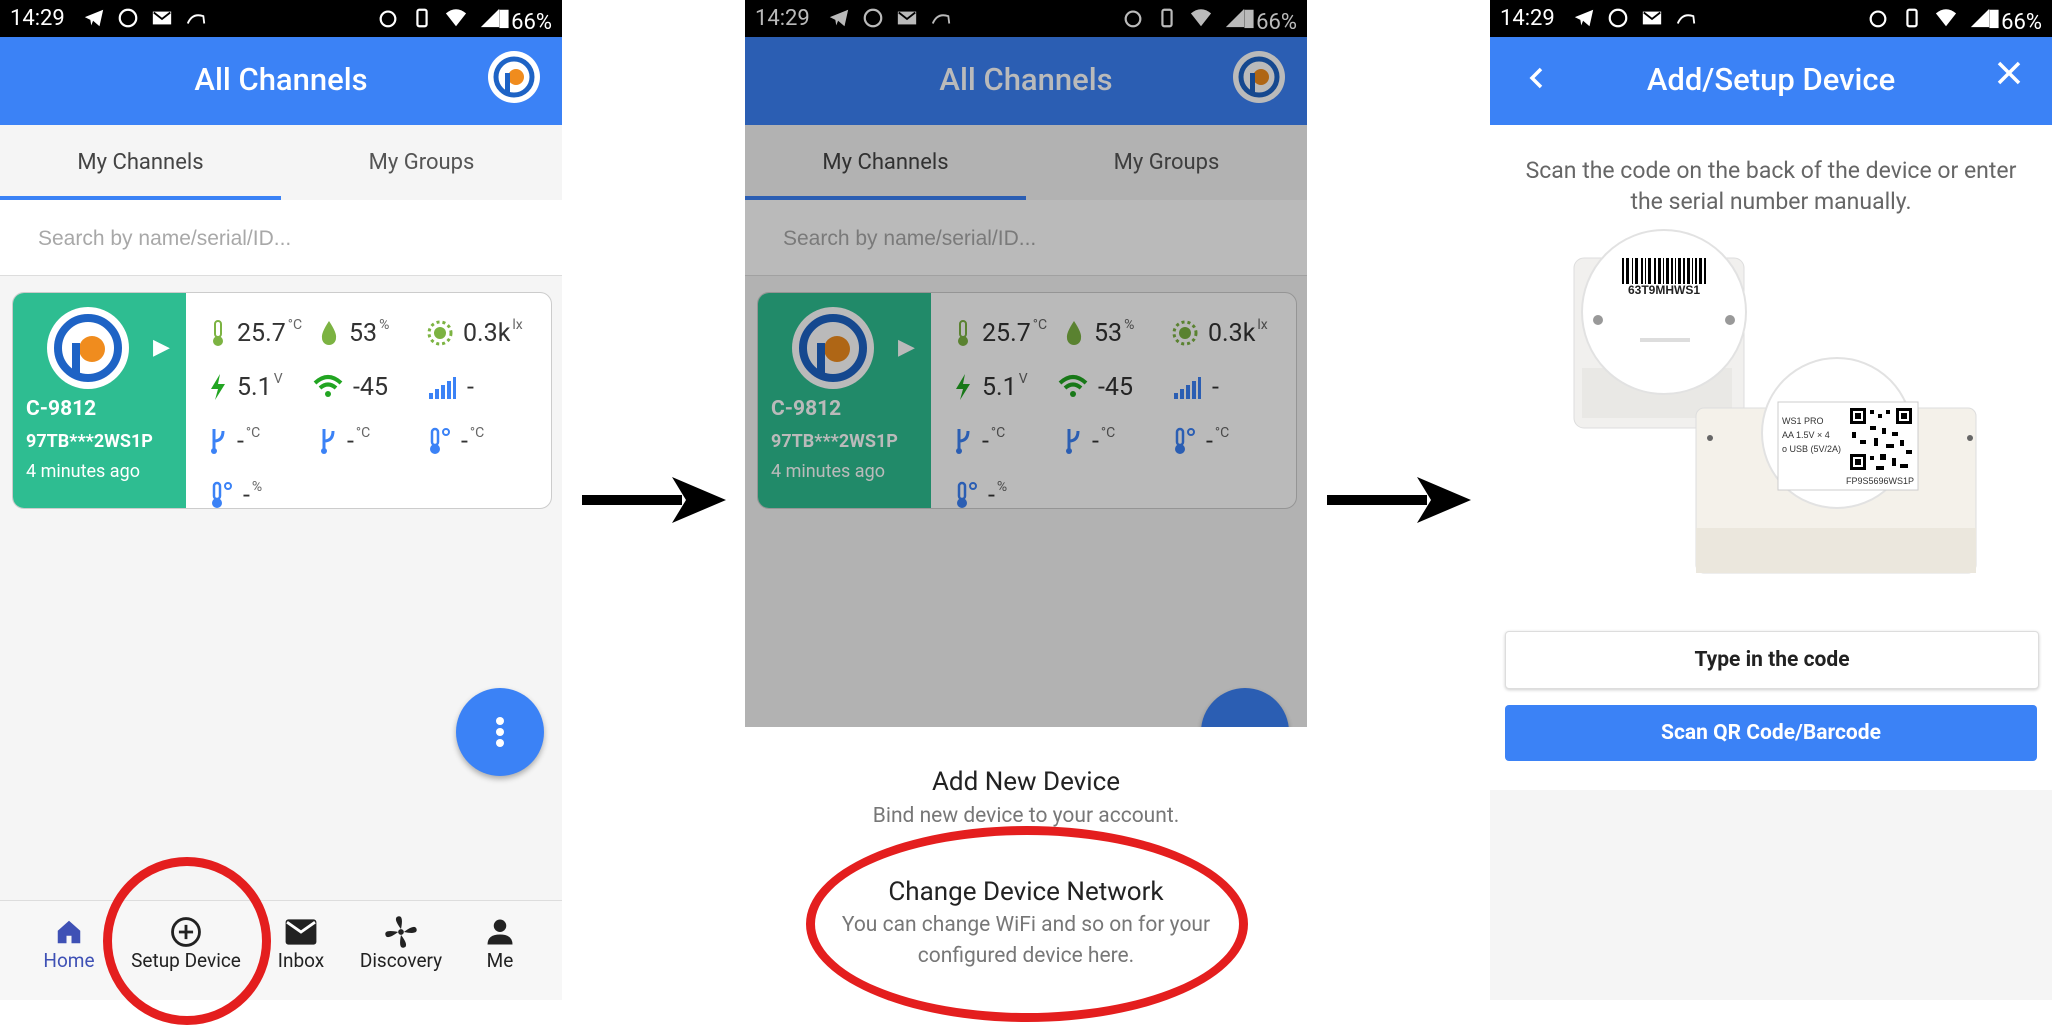  Describe the element at coordinates (218, 389) in the screenshot. I see `voltage-bolt-icon` at that location.